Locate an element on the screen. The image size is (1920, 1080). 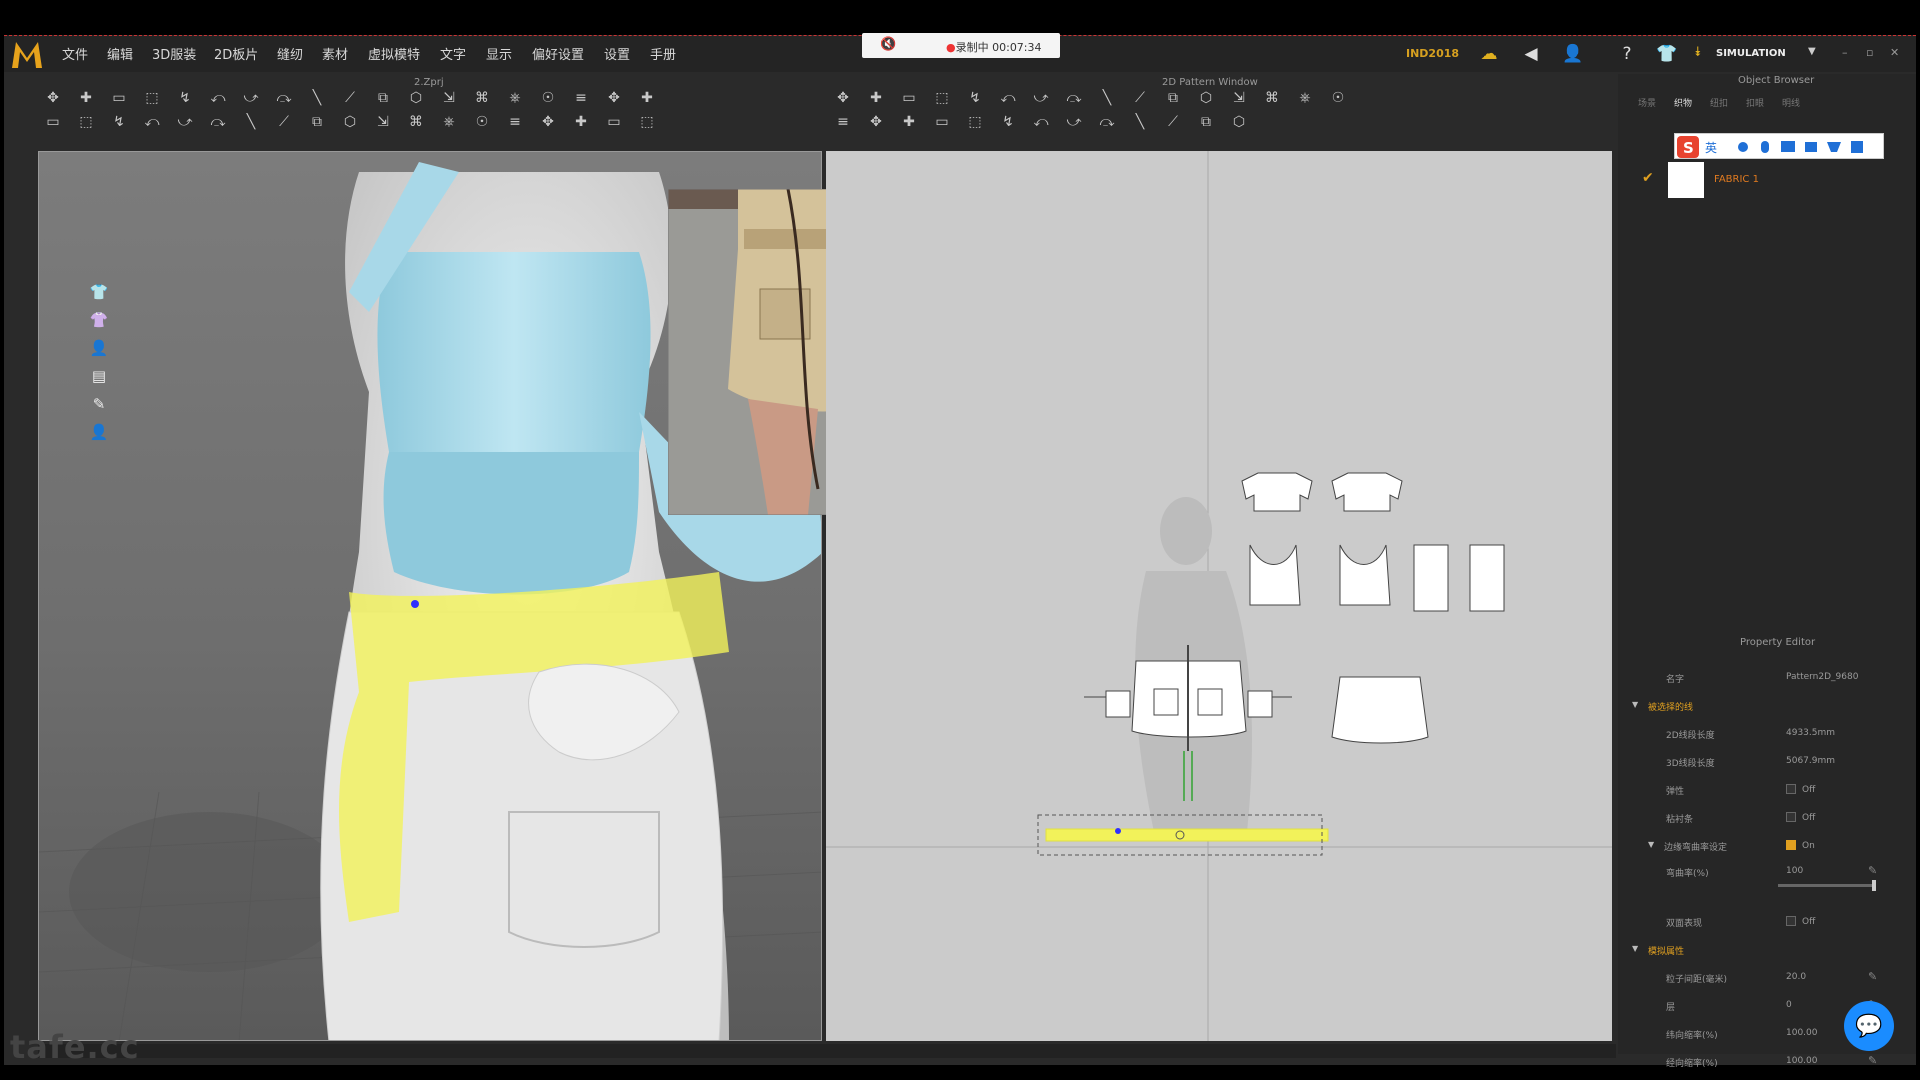
chat-button: 💬 is located at coordinates (1869, 1026).